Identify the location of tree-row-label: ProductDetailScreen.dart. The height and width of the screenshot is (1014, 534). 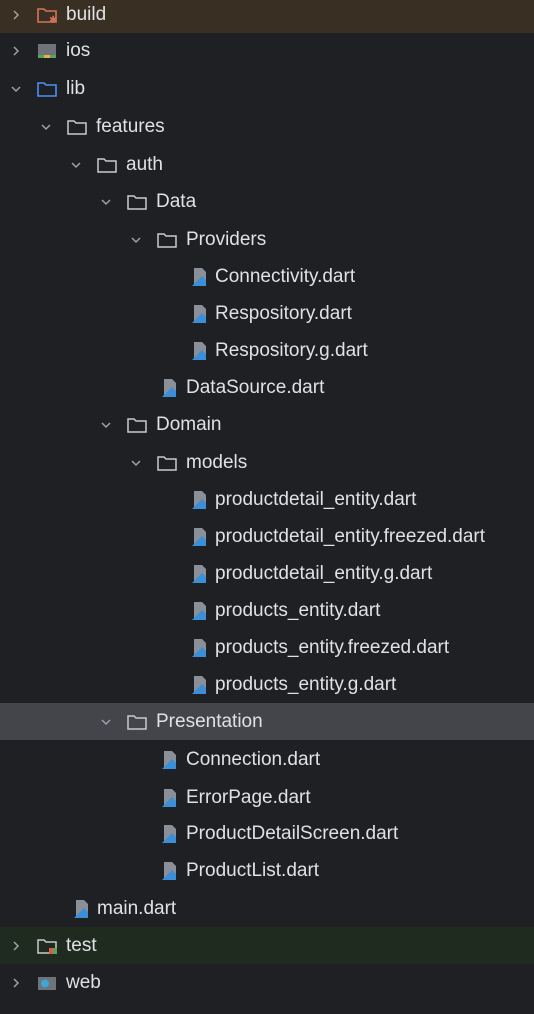
(292, 833).